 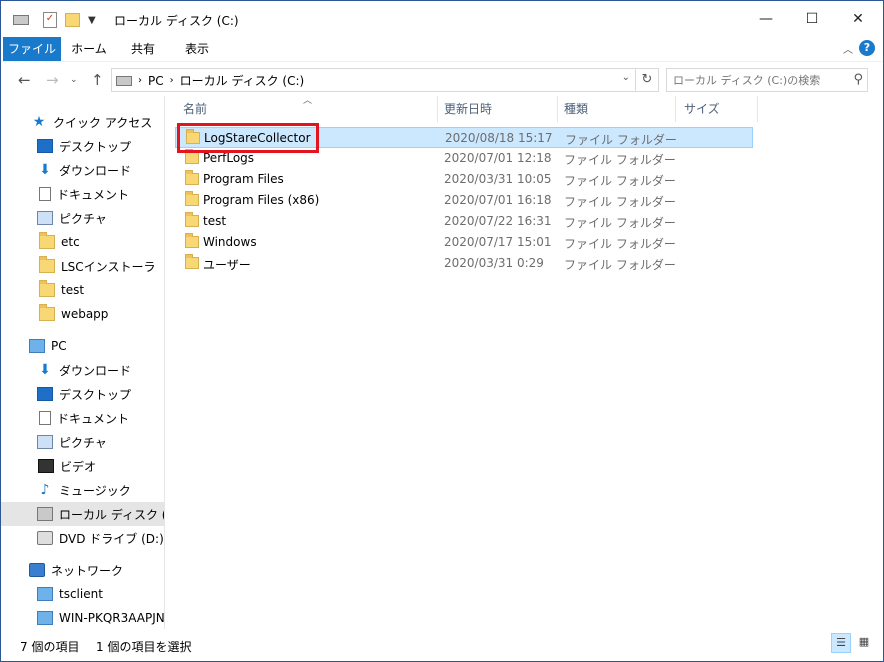 I want to click on breadcrumb-local-disk: ローカル ディスク (C:), so click(x=242, y=80).